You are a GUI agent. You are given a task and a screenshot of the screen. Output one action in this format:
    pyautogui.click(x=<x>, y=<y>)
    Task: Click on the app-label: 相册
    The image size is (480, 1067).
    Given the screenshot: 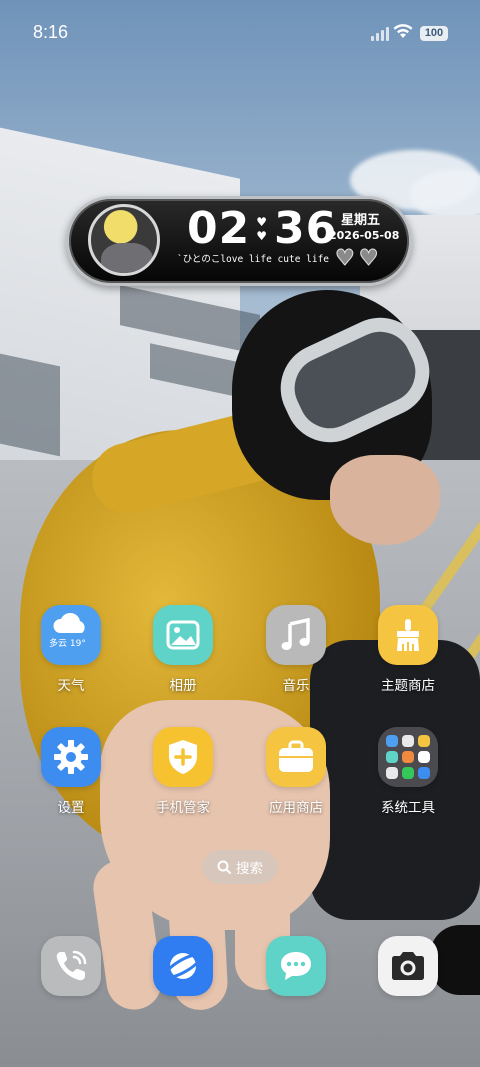 What is the action you would take?
    pyautogui.click(x=183, y=686)
    